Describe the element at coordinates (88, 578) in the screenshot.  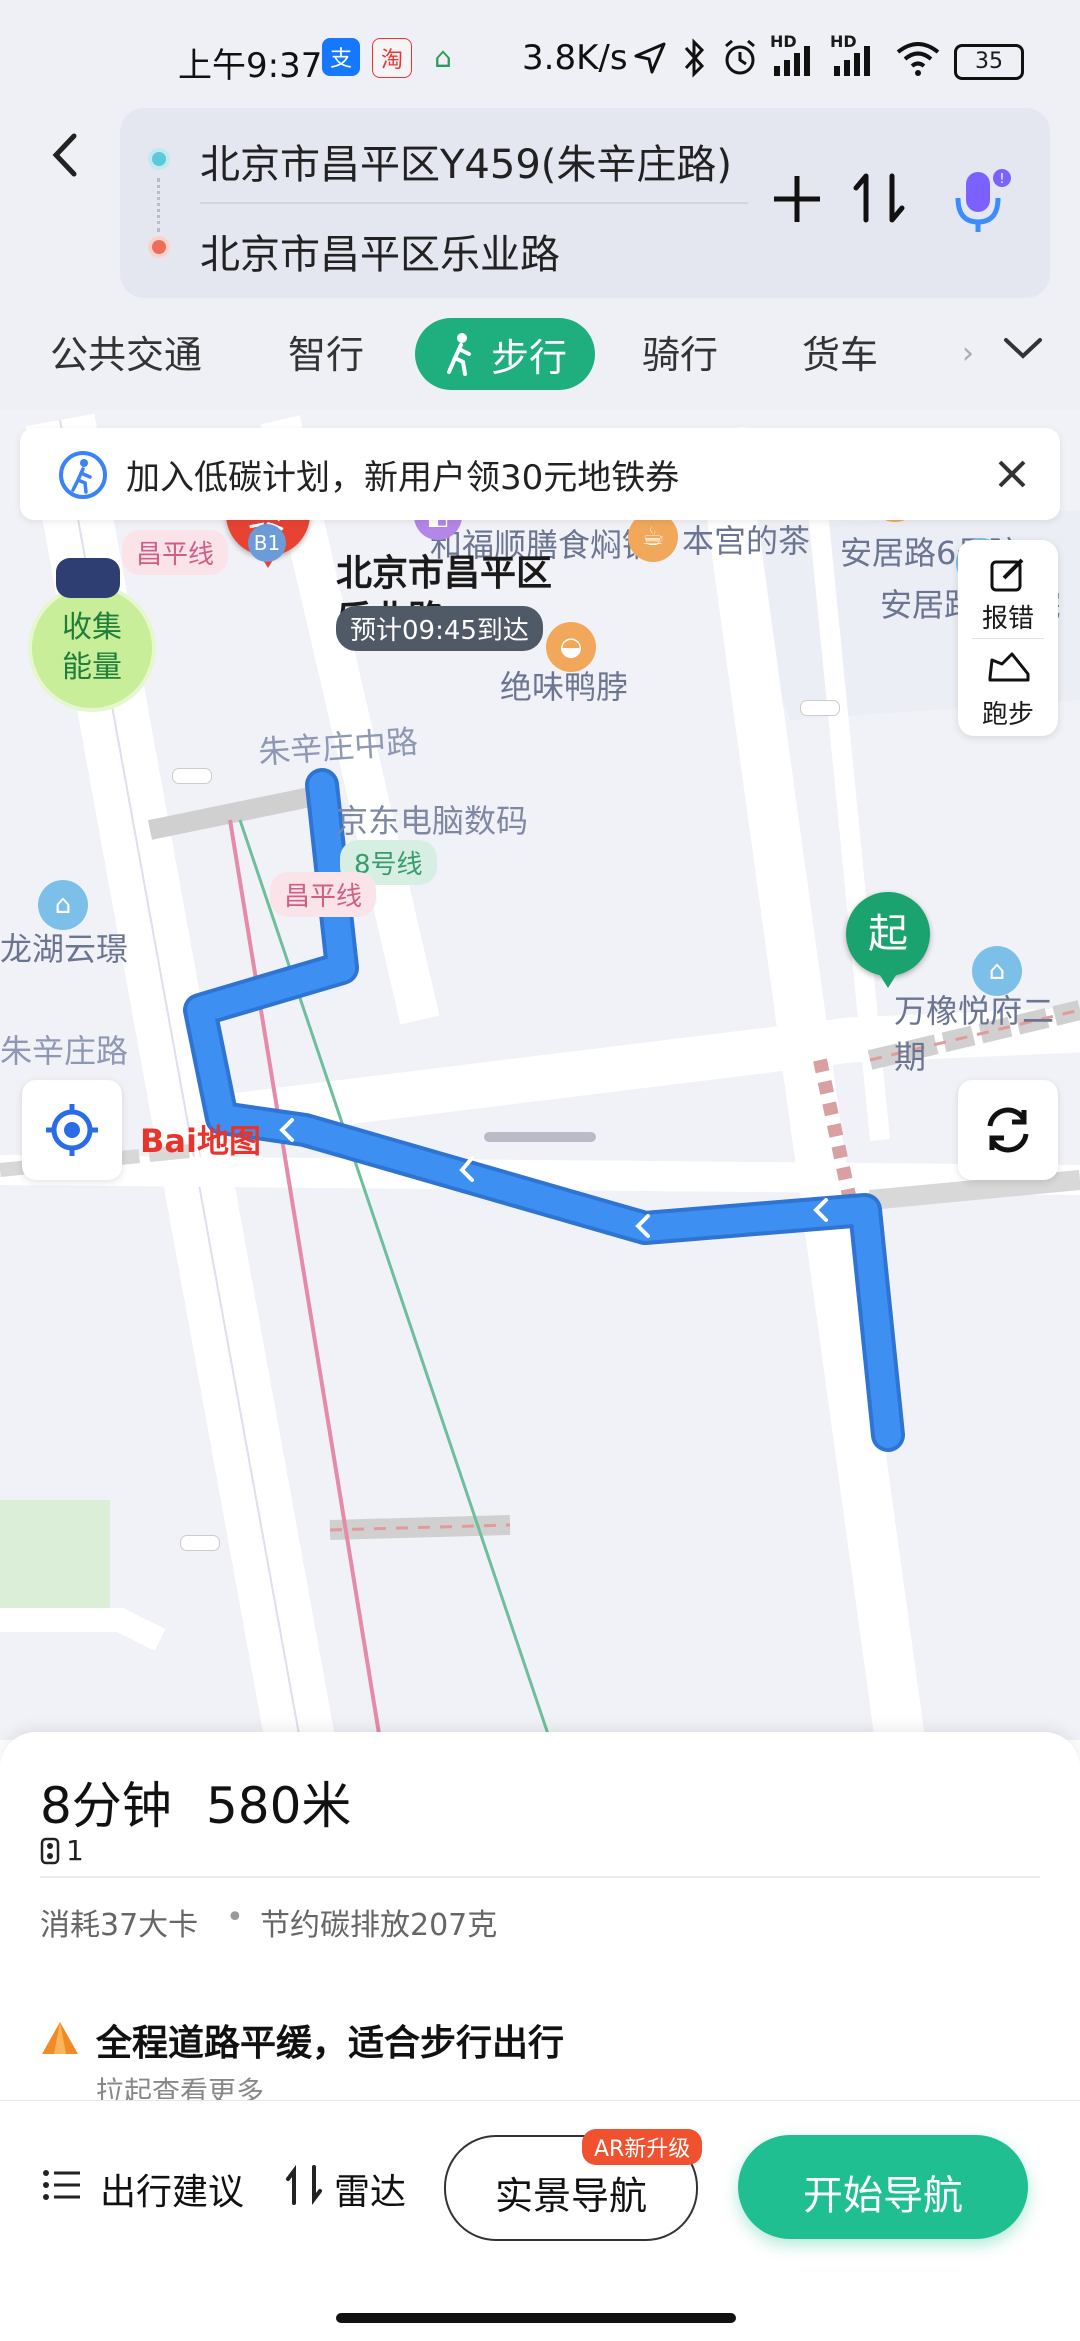
I see `robot-icon` at that location.